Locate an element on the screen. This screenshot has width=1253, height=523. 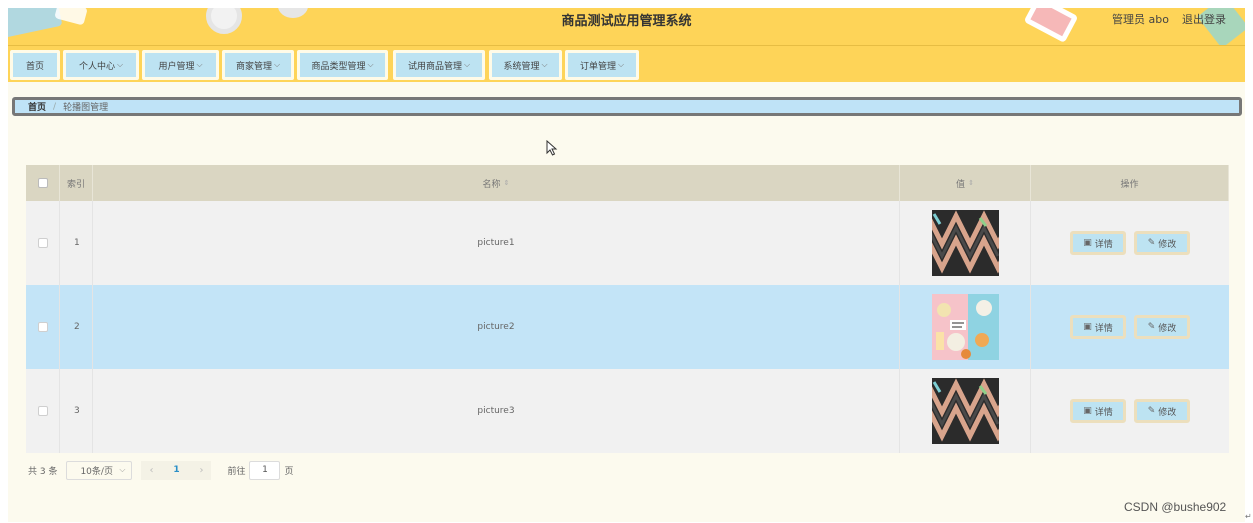
row-name: picture2 is located at coordinates (496, 327).